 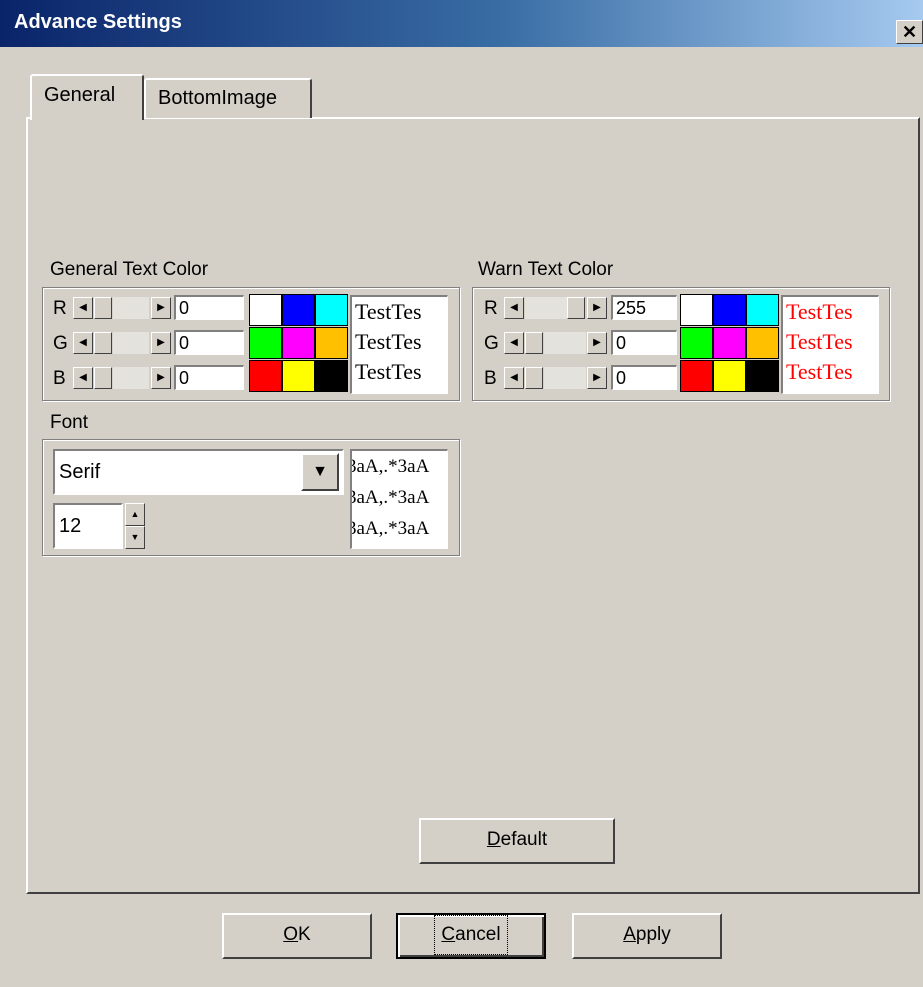 I want to click on font-size-field: 12, so click(x=88, y=526).